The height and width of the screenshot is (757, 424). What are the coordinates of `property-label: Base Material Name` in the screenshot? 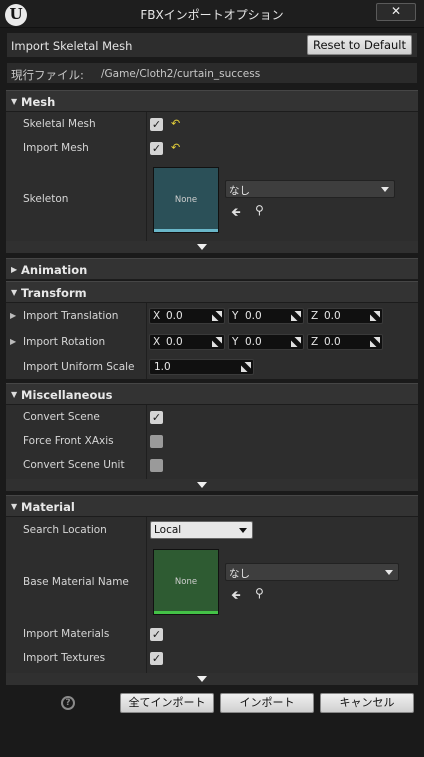 It's located at (76, 582).